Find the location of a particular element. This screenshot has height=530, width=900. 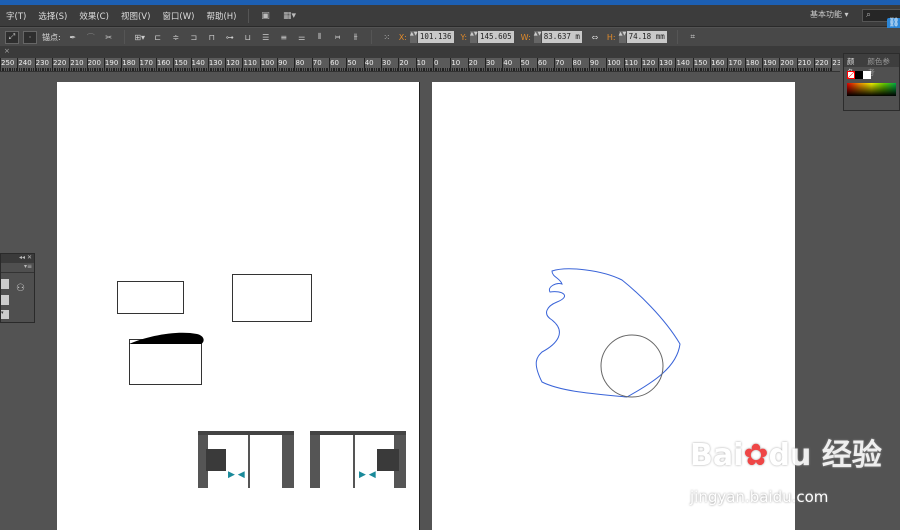

workspace-switcher: 基本功能 ▾ is located at coordinates (829, 14).